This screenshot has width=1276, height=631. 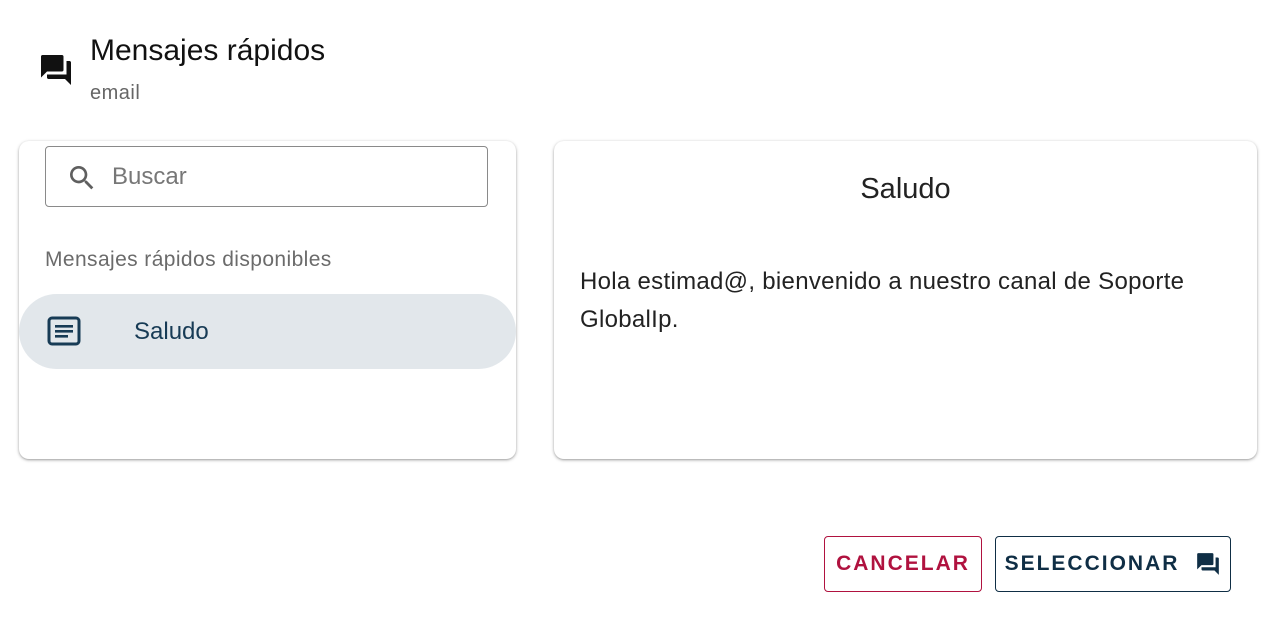 I want to click on select-button-label: SELECCIONAR, so click(x=1092, y=563).